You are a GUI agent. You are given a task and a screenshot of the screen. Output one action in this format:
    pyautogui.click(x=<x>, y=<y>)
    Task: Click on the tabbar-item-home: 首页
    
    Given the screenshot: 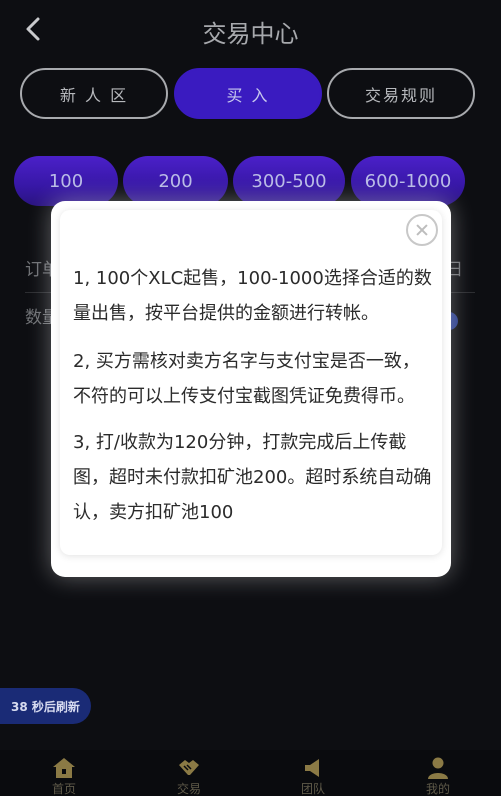 What is the action you would take?
    pyautogui.click(x=64, y=773)
    